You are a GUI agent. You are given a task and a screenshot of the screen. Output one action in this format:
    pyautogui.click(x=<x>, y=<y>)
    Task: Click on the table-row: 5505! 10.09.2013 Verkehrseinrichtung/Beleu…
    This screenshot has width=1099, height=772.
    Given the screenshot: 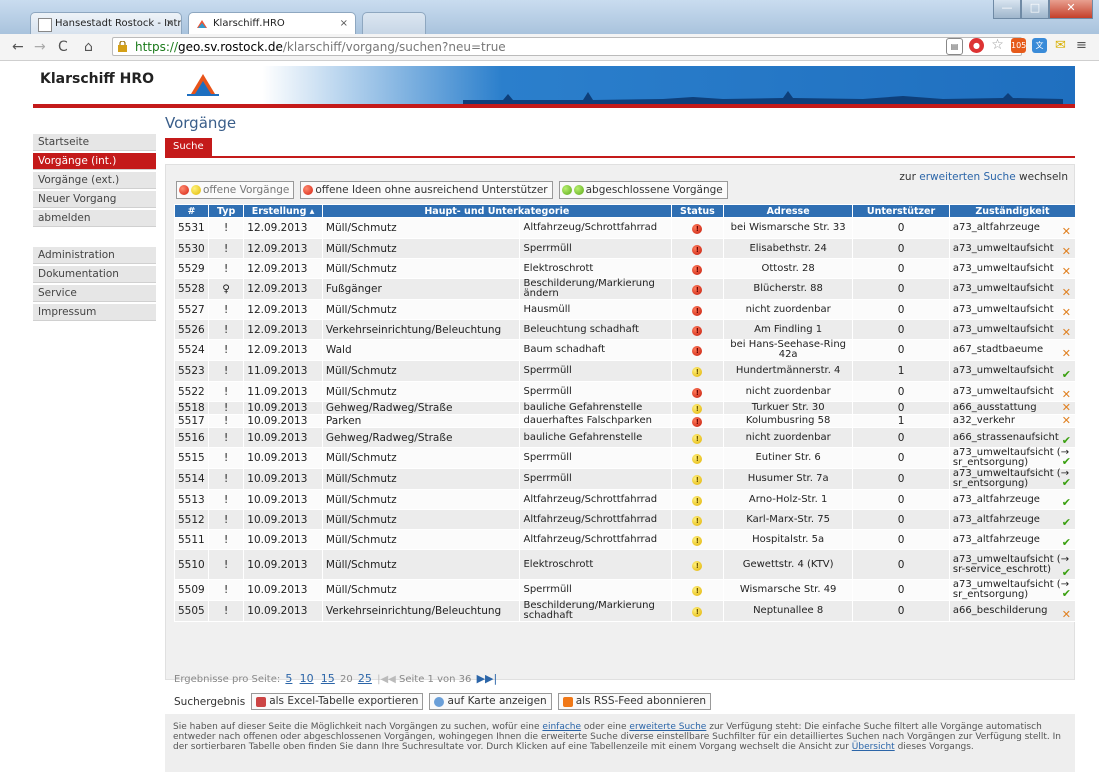 What is the action you would take?
    pyautogui.click(x=625, y=611)
    